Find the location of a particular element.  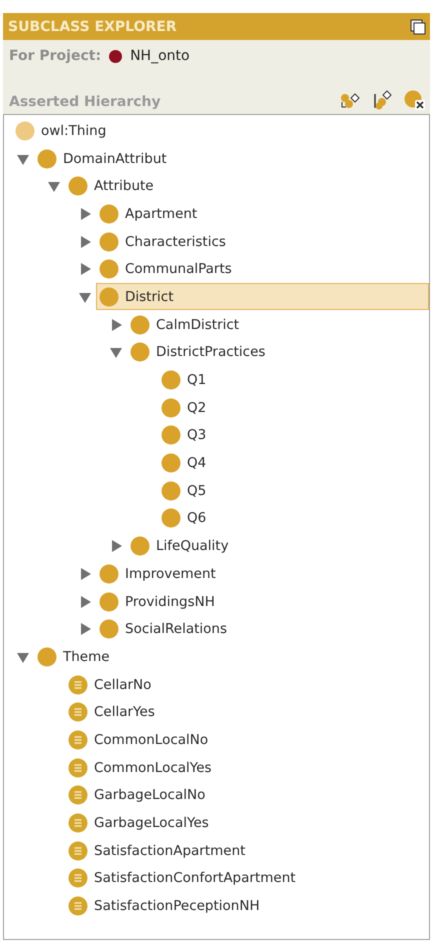

tree-item: CellarNo is located at coordinates (247, 684).